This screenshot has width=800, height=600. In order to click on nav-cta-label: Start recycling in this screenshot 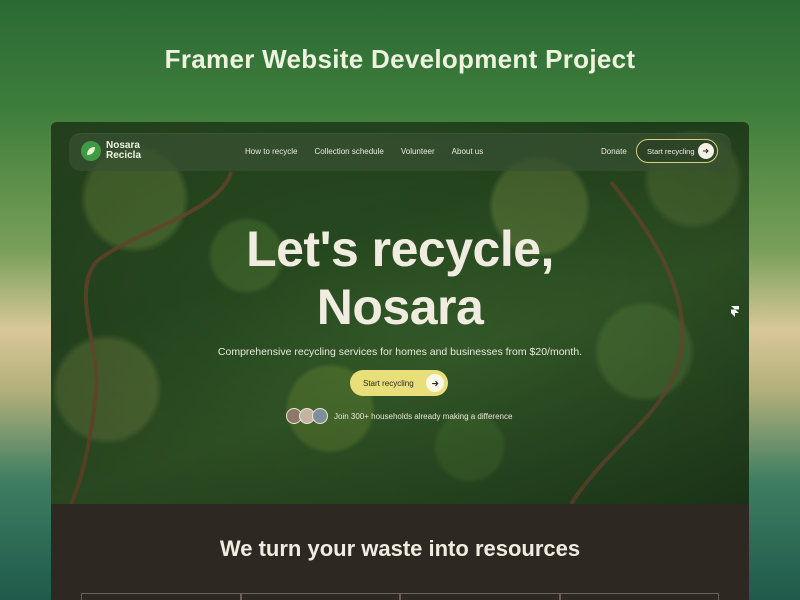, I will do `click(671, 151)`.